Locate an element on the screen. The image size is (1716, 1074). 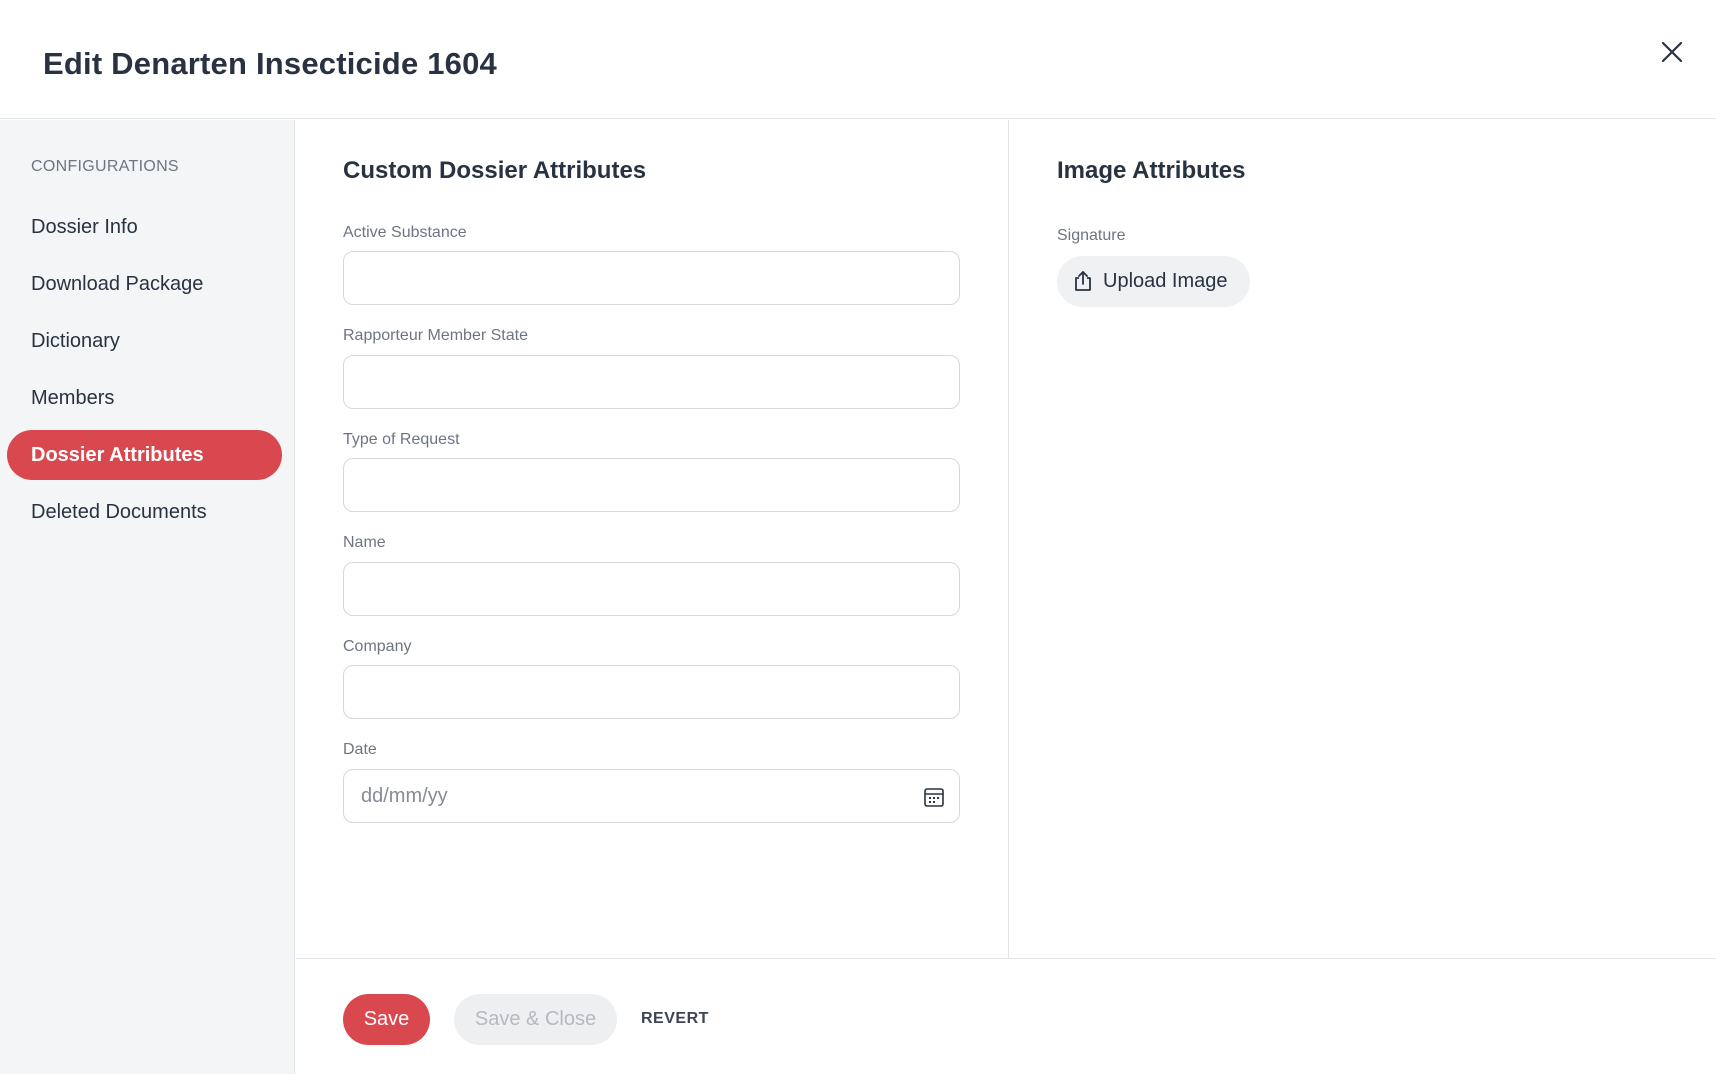
rapporteur-member-state-label: Rapporteur Member State is located at coordinates (435, 335).